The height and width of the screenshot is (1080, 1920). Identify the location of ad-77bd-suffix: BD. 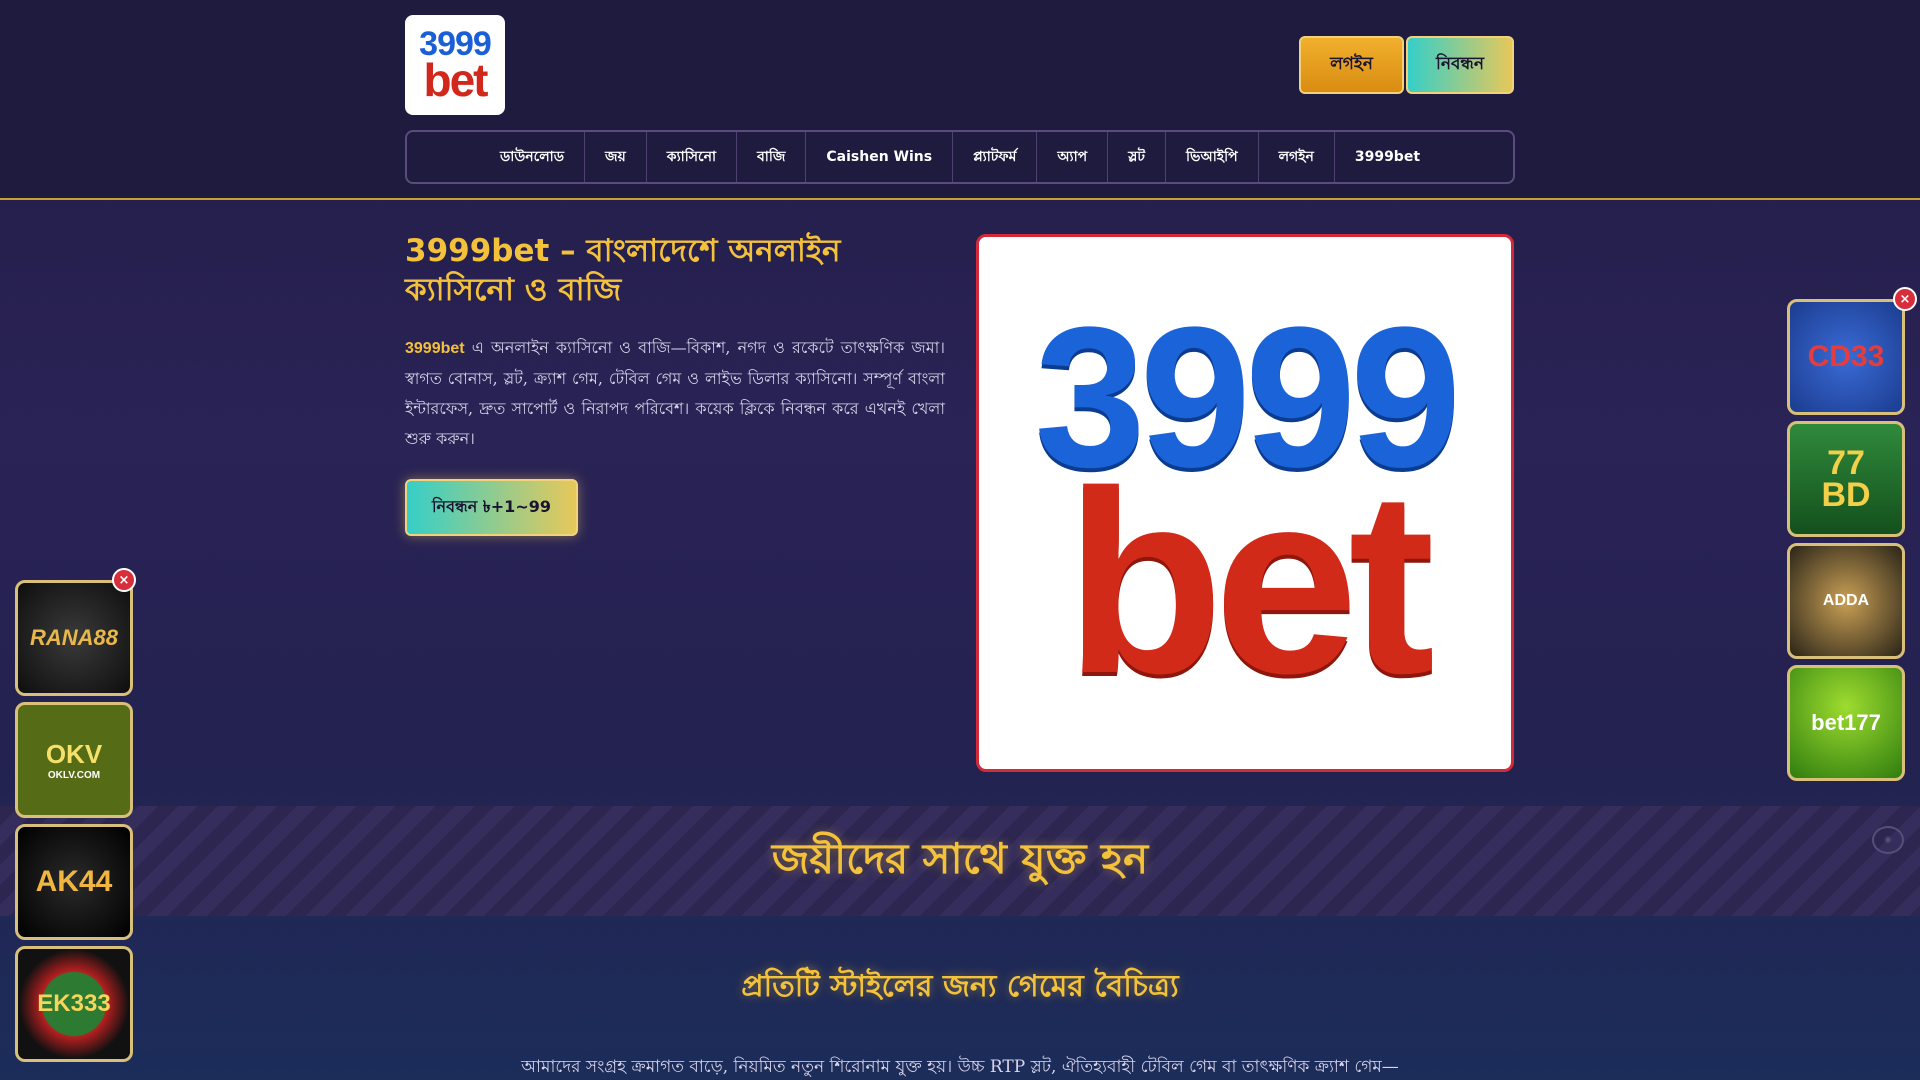
(1846, 495).